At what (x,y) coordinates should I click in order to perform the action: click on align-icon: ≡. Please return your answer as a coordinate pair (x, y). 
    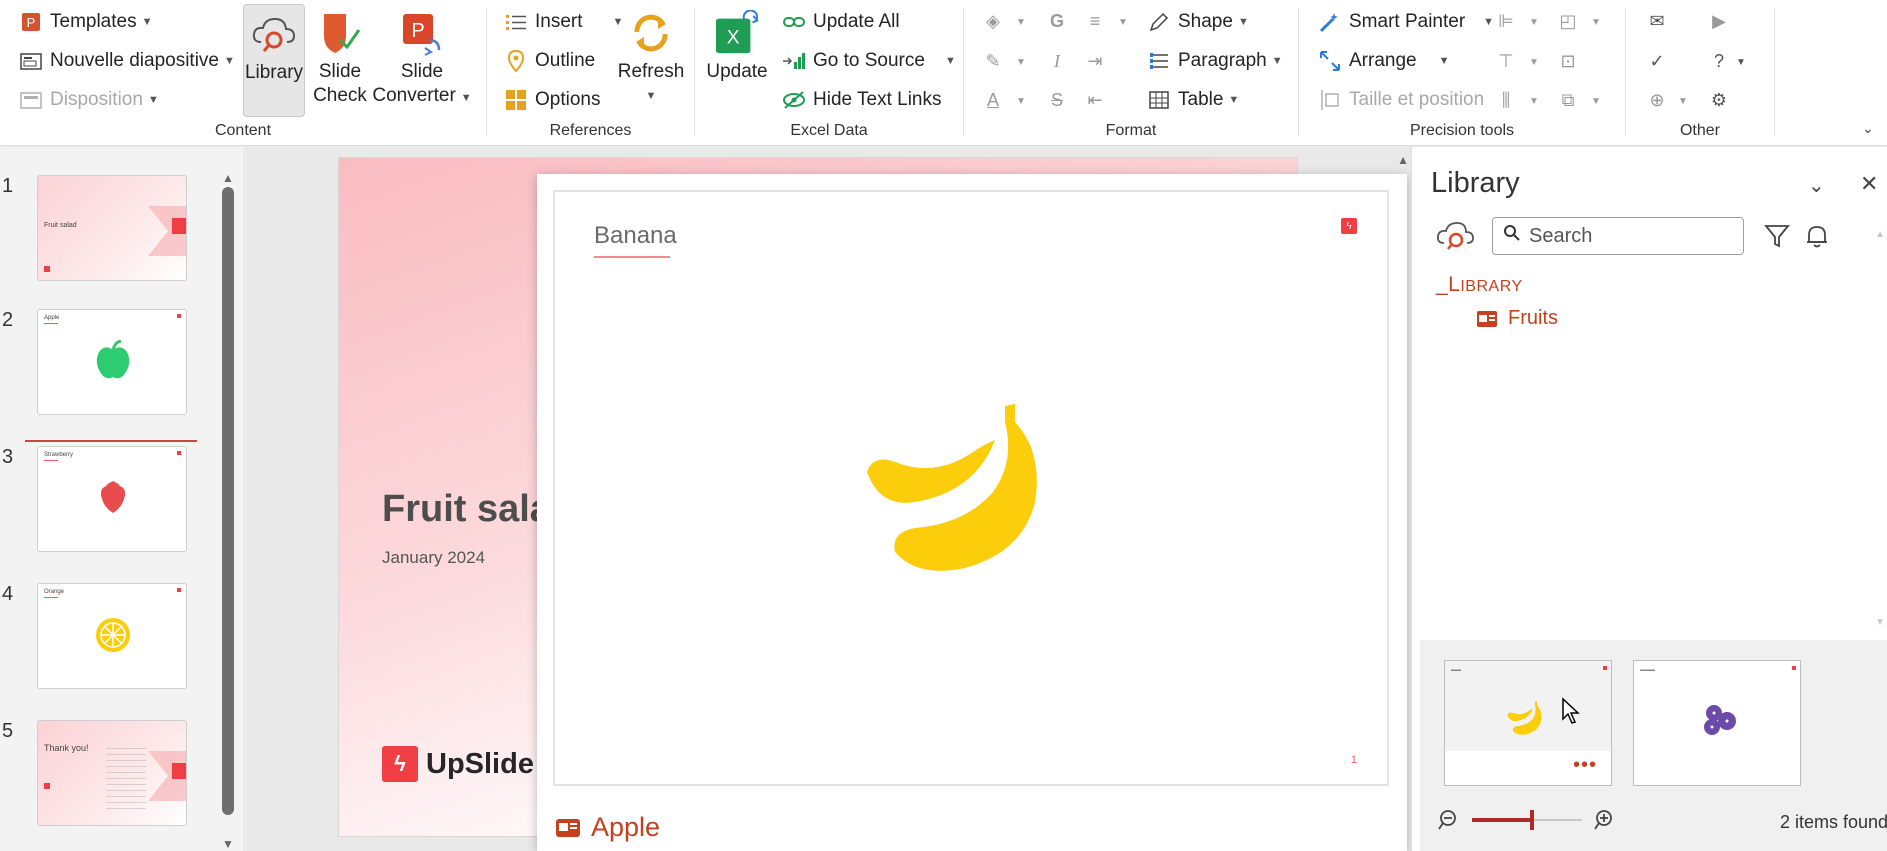
    Looking at the image, I should click on (1095, 21).